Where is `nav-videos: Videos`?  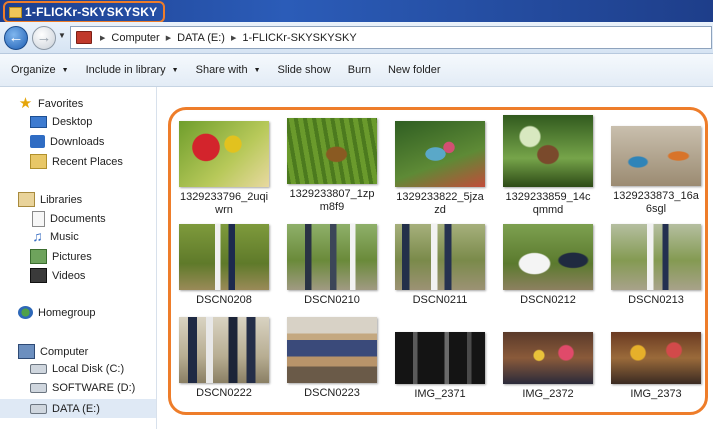
nav-videos: Videos is located at coordinates (57, 275).